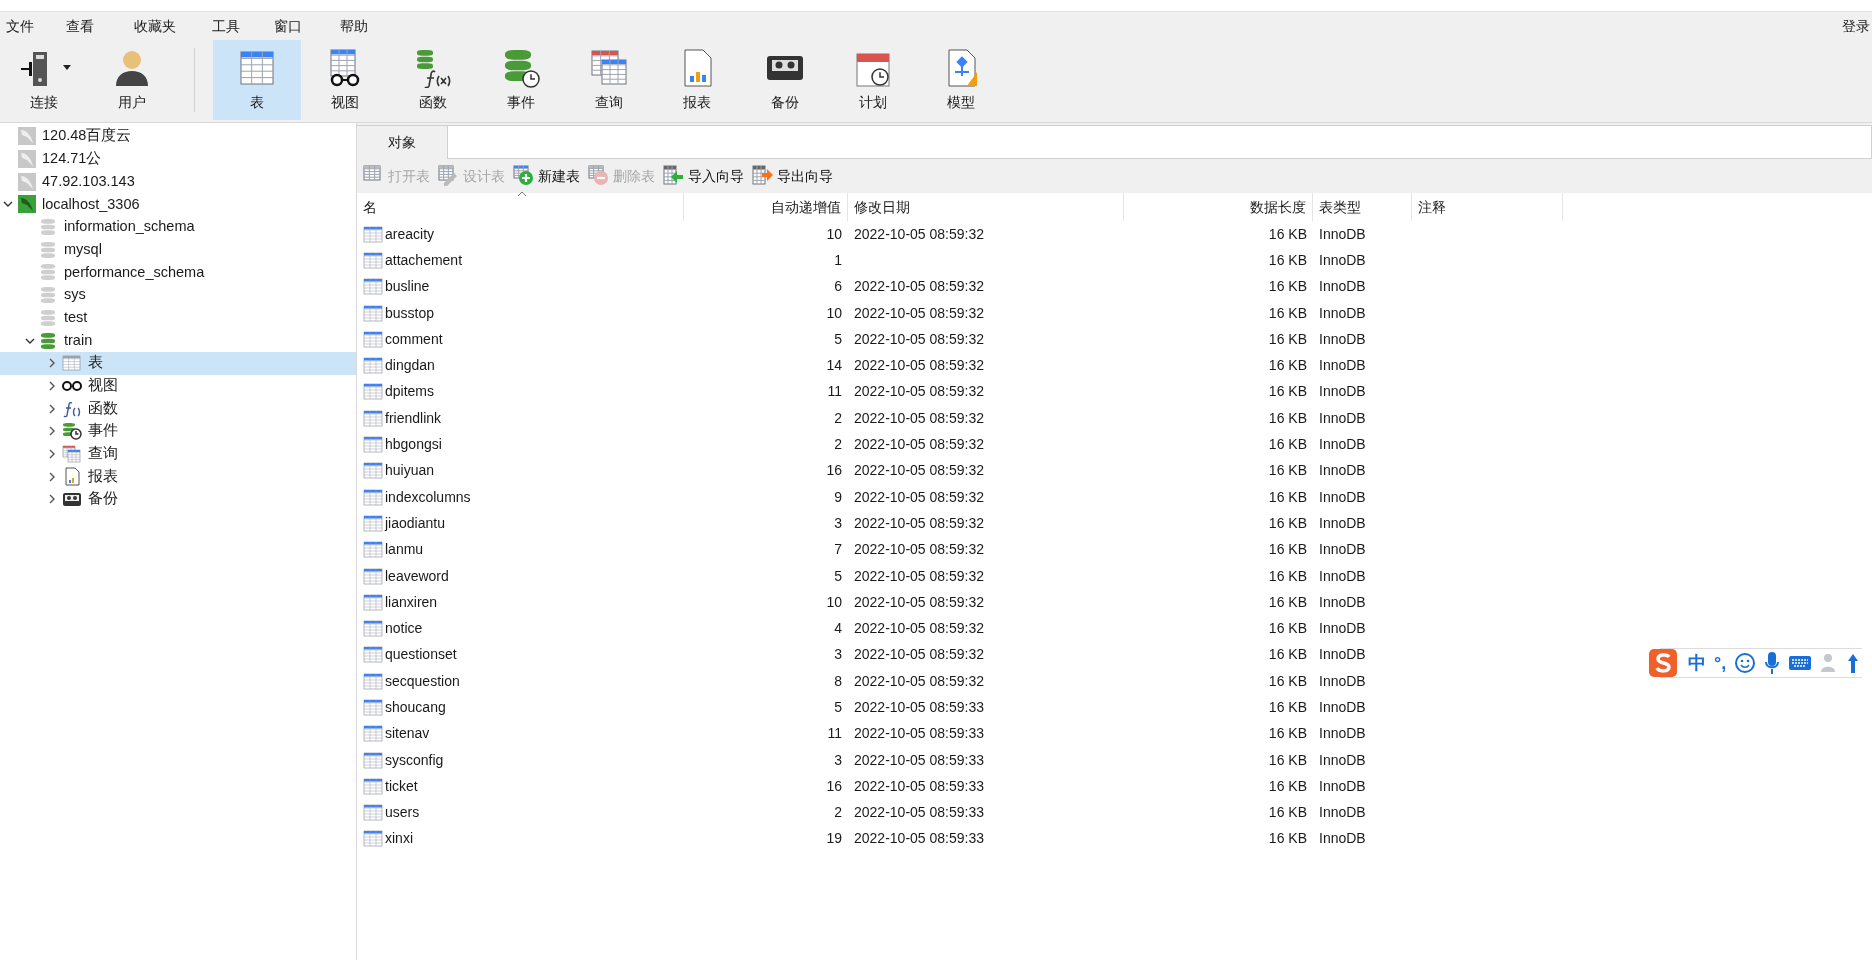 Image resolution: width=1872 pixels, height=960 pixels. Describe the element at coordinates (793, 176) in the screenshot. I see `toolbar-action: 导出向导` at that location.